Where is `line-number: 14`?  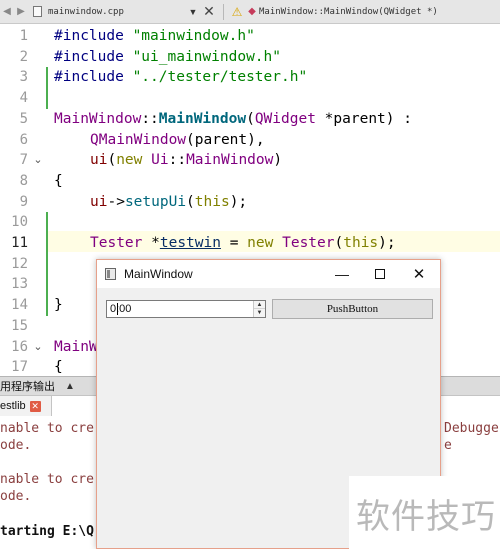 line-number: 14 is located at coordinates (19, 305).